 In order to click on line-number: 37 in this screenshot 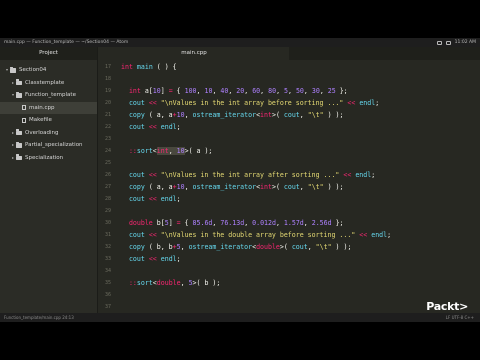, I will do `click(107, 307)`.